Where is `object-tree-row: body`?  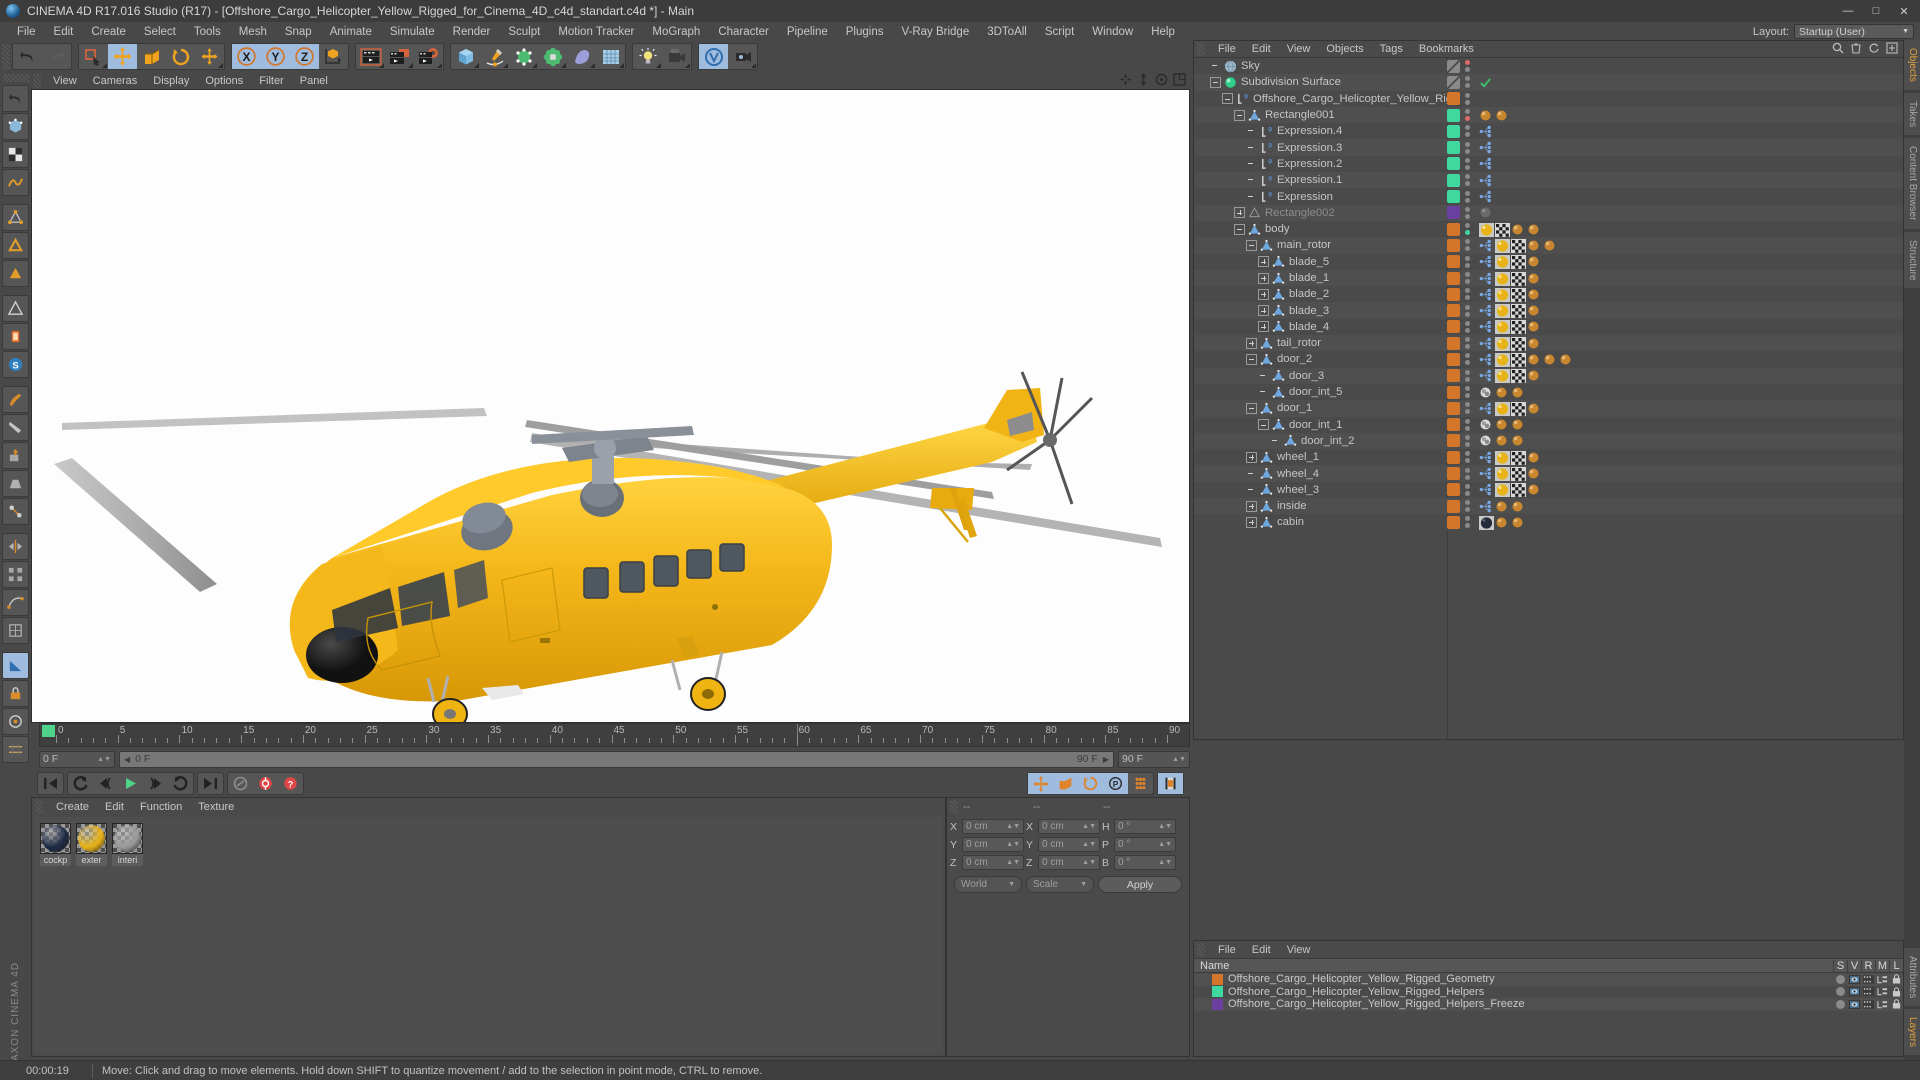
object-tree-row: body is located at coordinates (1548, 229).